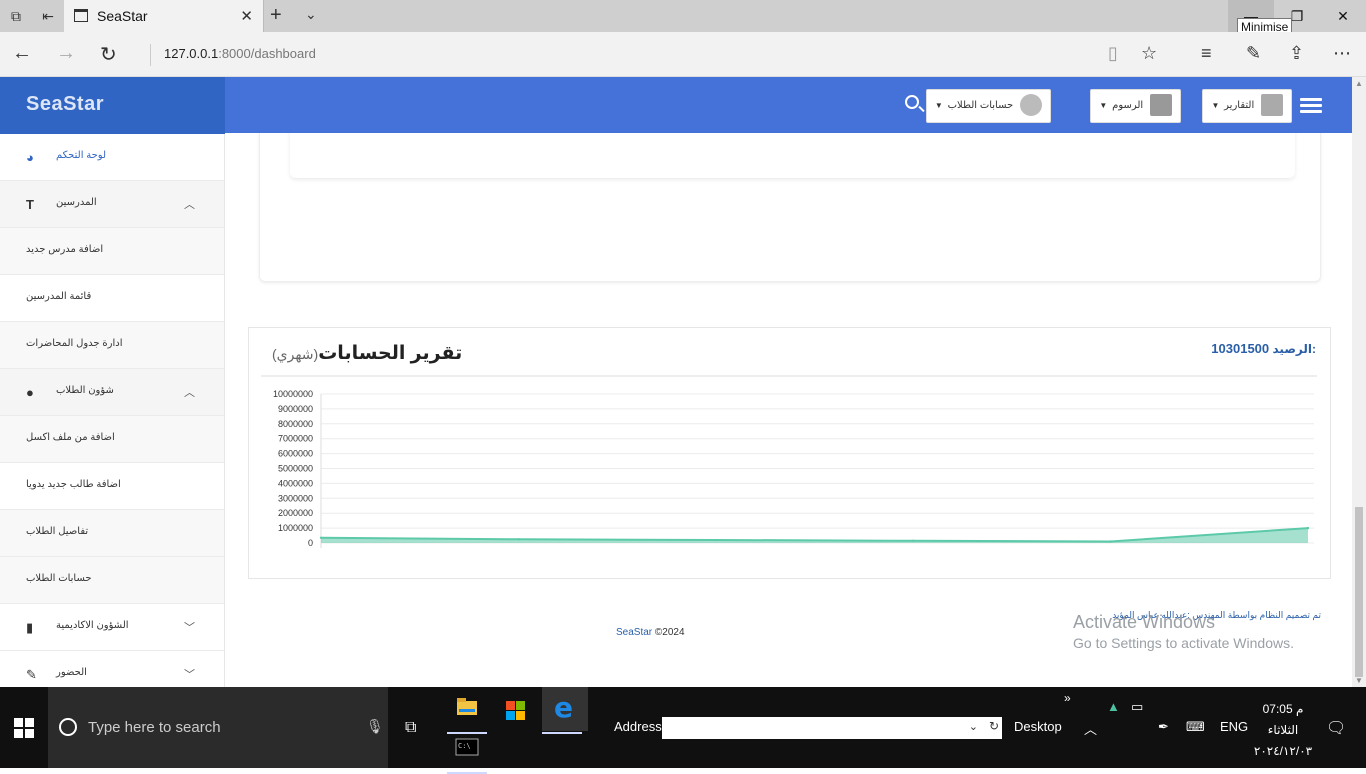 The width and height of the screenshot is (1366, 774). Describe the element at coordinates (164, 16) in the screenshot. I see `browser-tab: SeaStar ✕` at that location.